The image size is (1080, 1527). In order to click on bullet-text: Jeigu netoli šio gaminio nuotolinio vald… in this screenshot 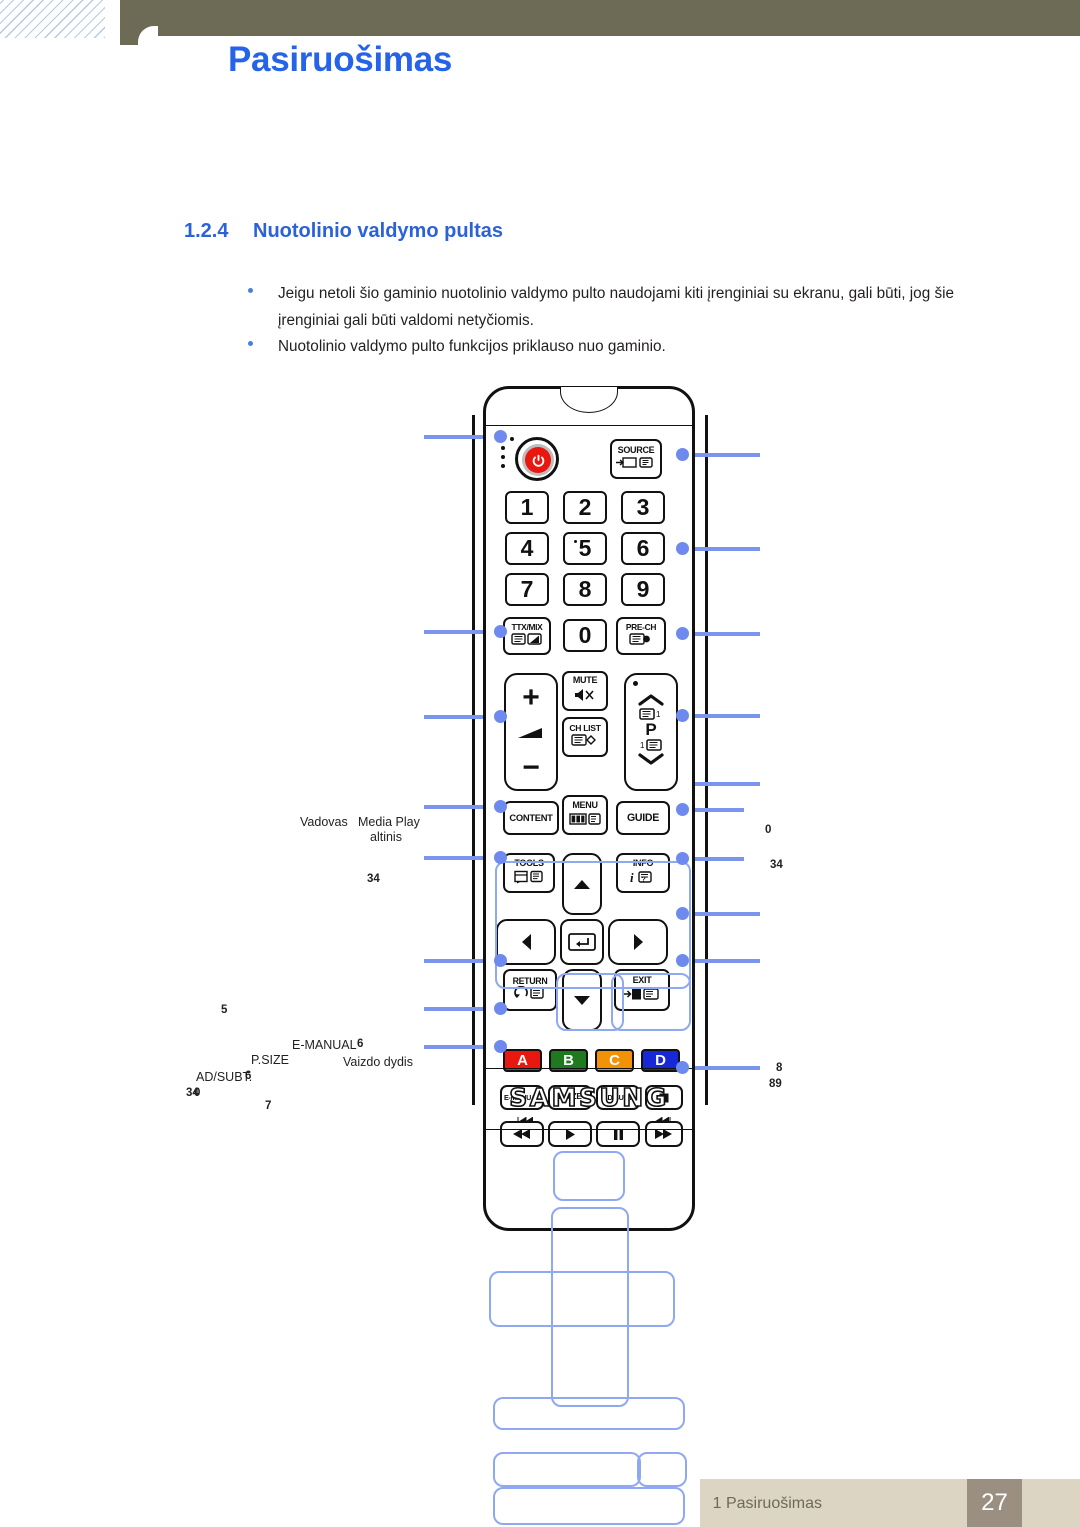, I will do `click(616, 307)`.